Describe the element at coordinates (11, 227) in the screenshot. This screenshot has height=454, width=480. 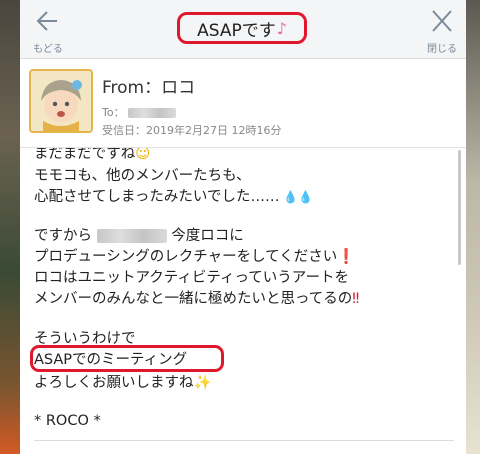
I see `background-left` at that location.